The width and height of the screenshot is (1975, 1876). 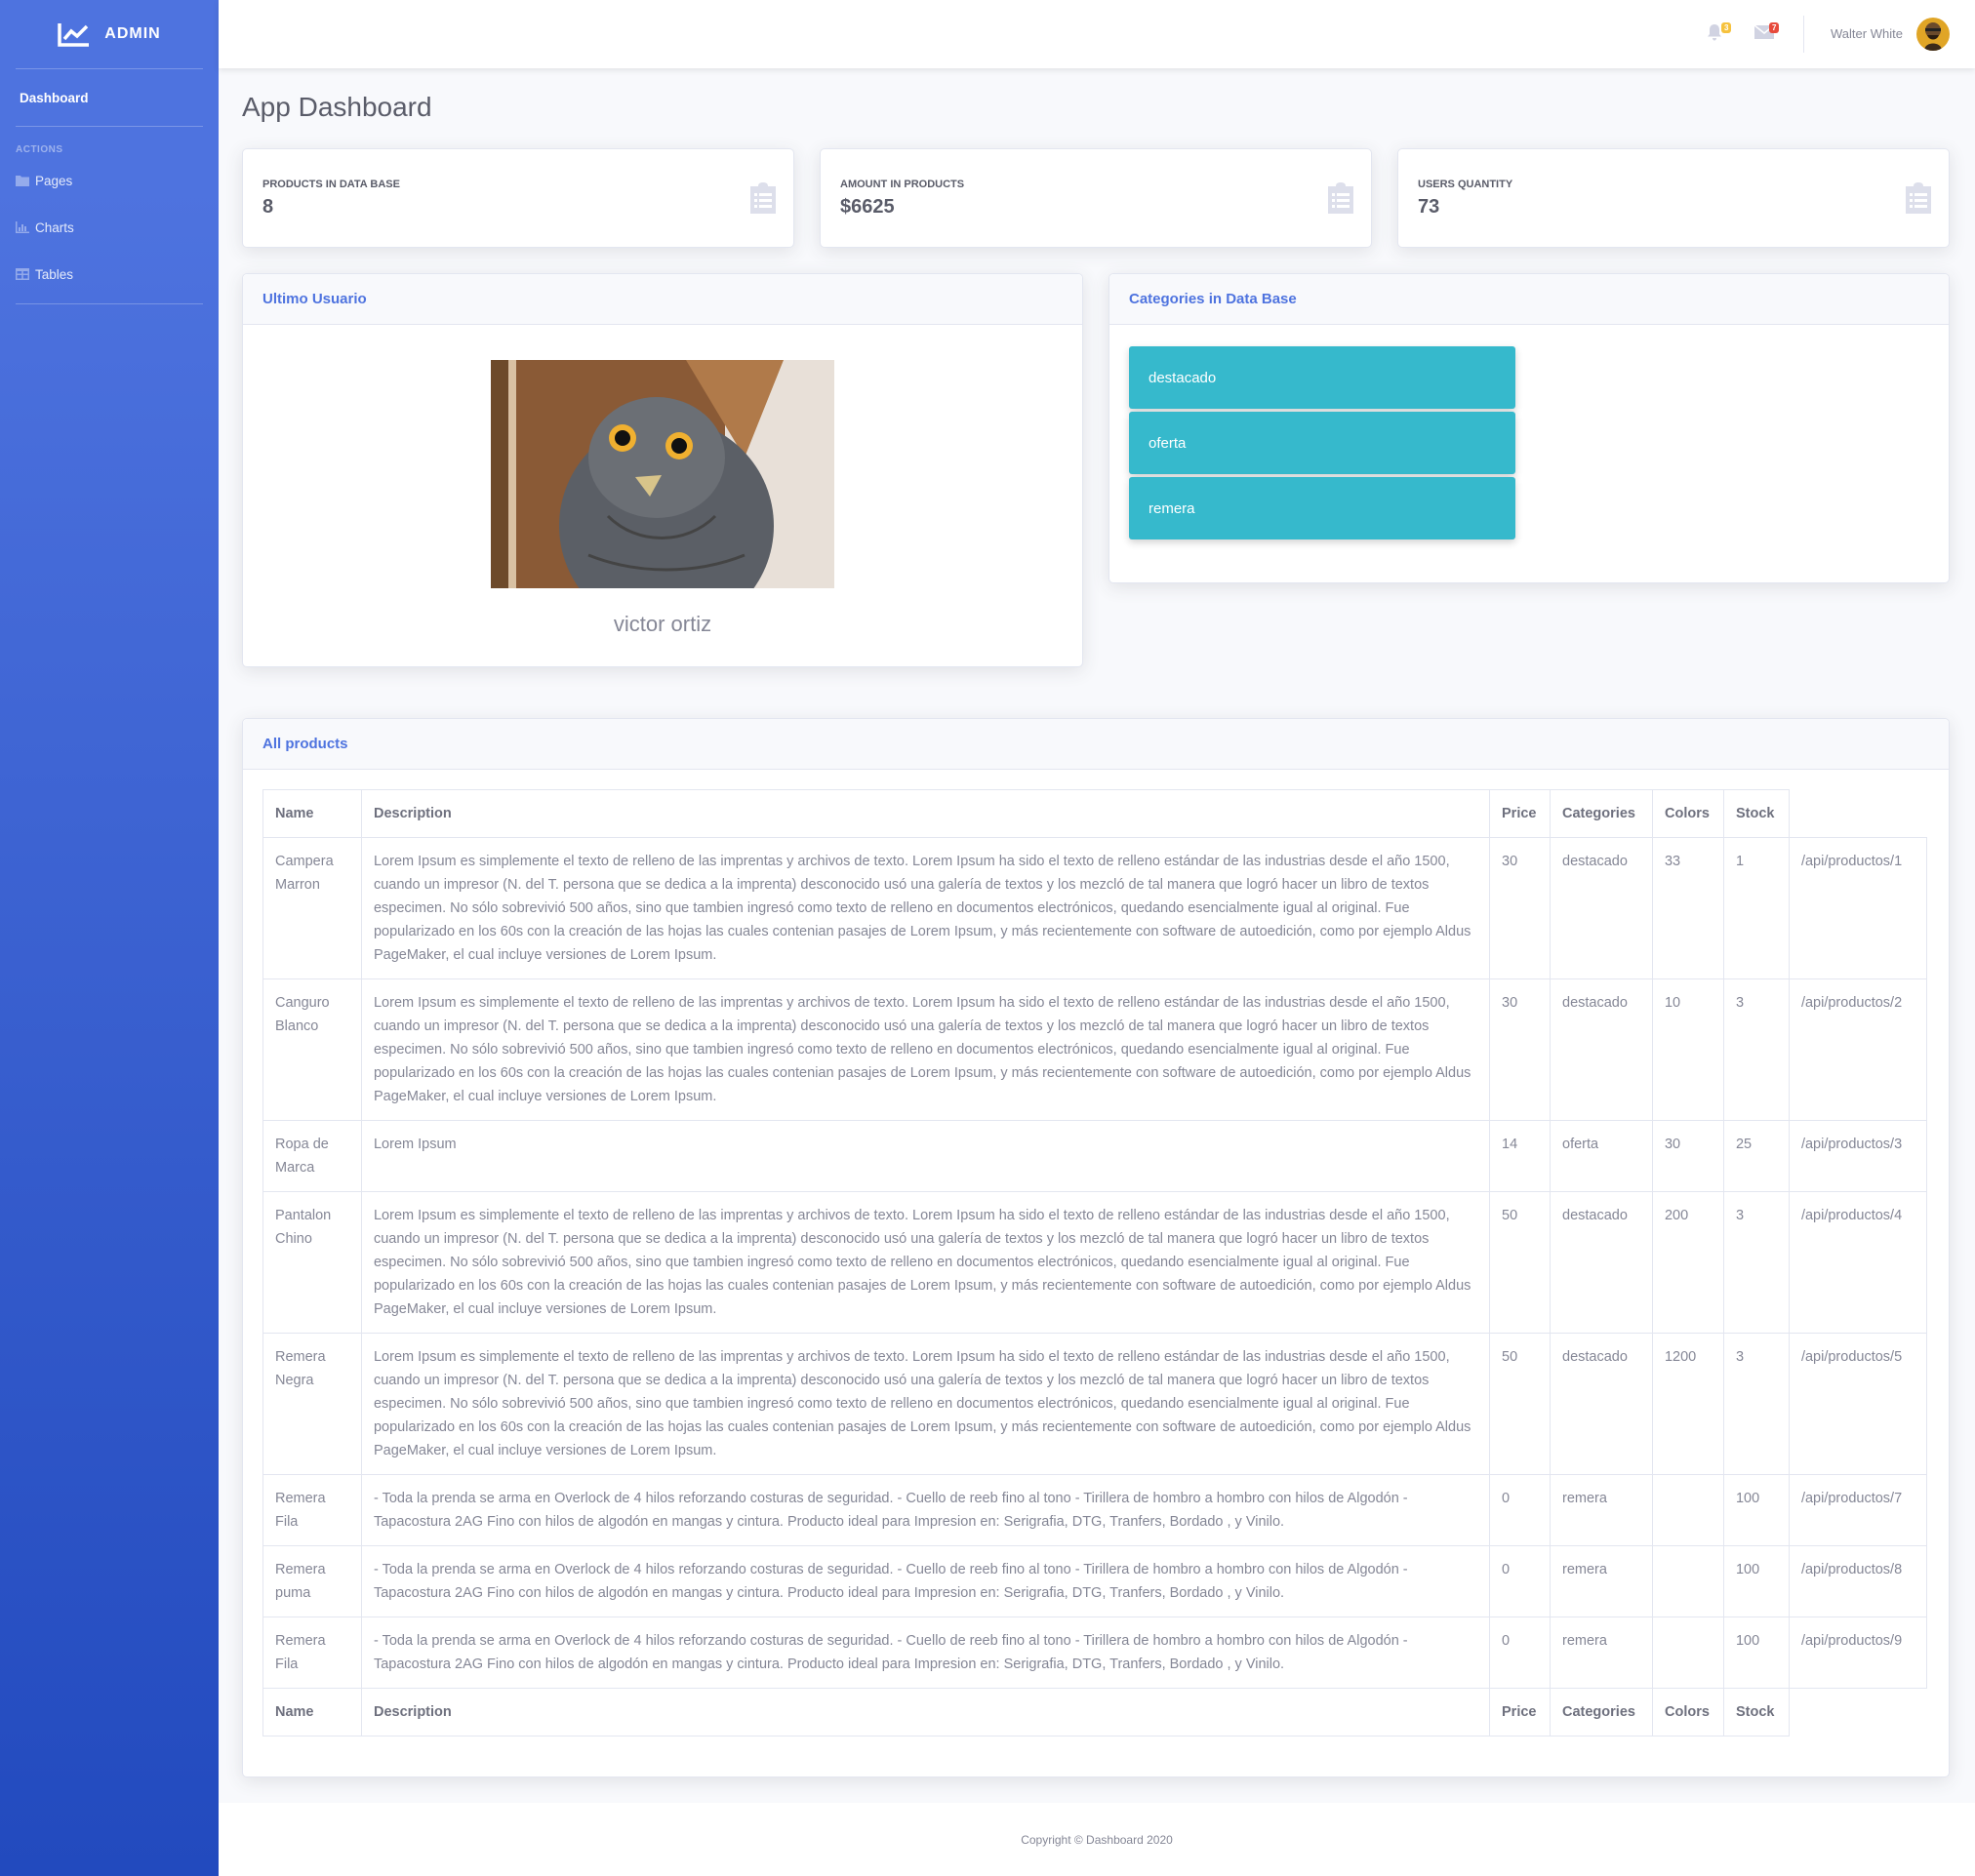 What do you see at coordinates (1520, 813) in the screenshot?
I see `column-header-price: Price` at bounding box center [1520, 813].